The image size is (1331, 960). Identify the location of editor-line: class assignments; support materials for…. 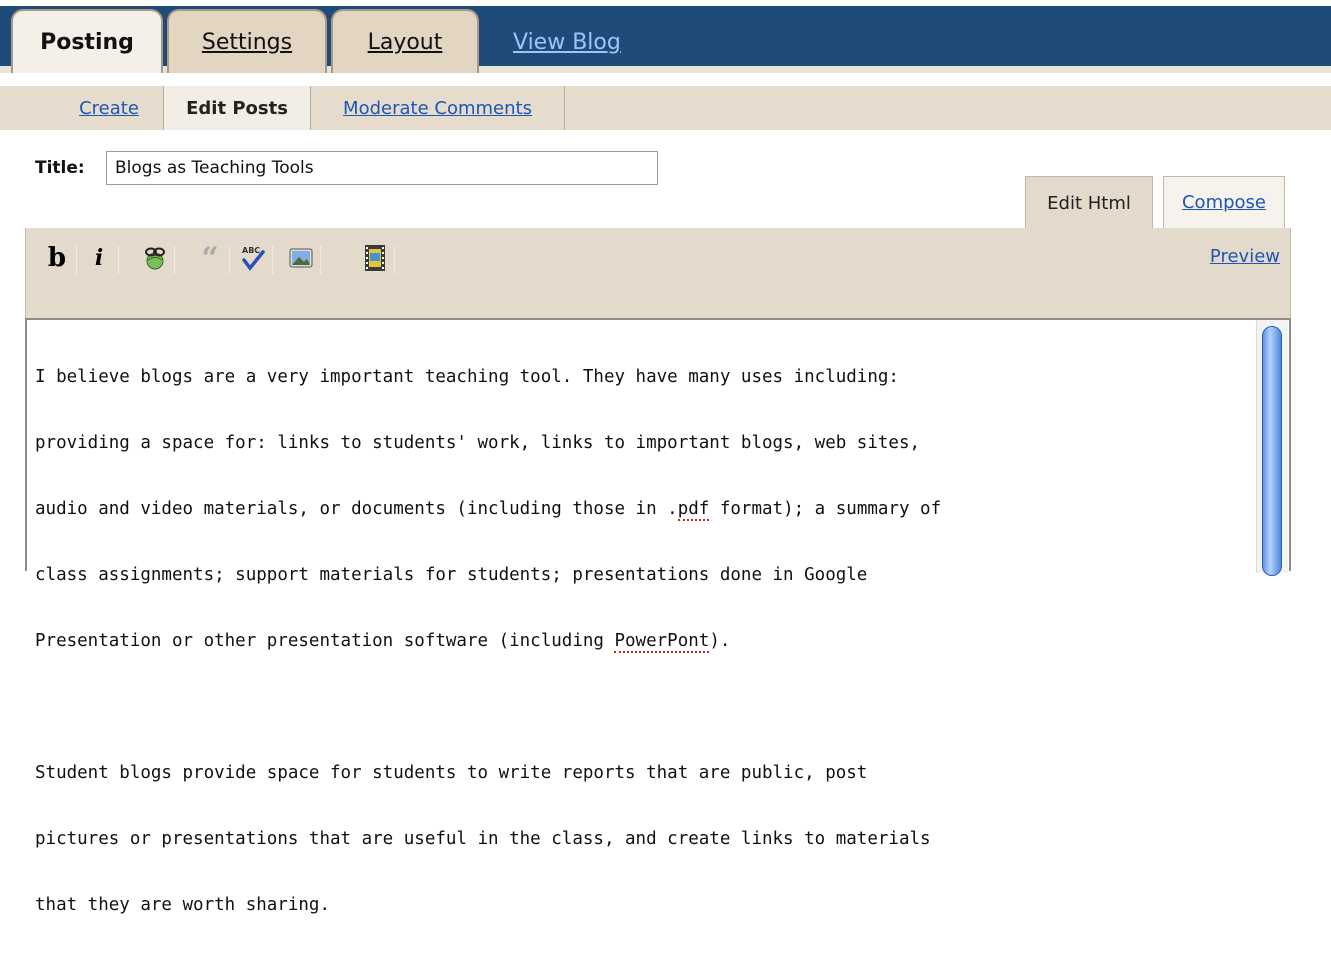
(451, 575).